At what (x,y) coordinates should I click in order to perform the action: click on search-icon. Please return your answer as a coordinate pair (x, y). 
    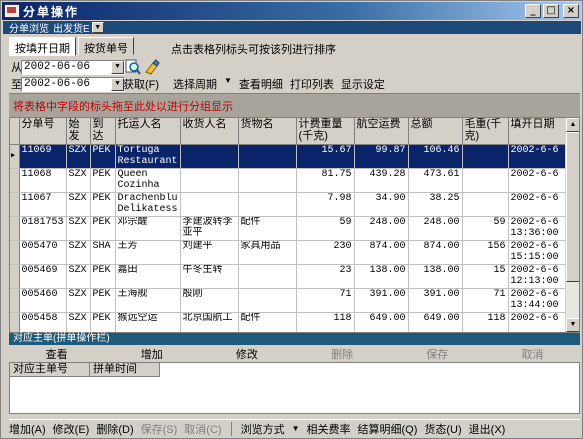
    Looking at the image, I should click on (133, 67).